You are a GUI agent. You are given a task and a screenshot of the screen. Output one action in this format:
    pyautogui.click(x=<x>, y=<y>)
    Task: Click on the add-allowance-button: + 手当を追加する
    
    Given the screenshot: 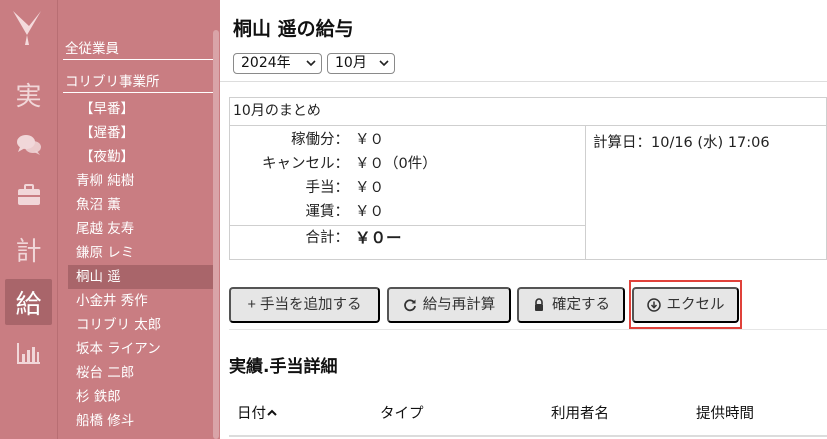 What is the action you would take?
    pyautogui.click(x=304, y=305)
    